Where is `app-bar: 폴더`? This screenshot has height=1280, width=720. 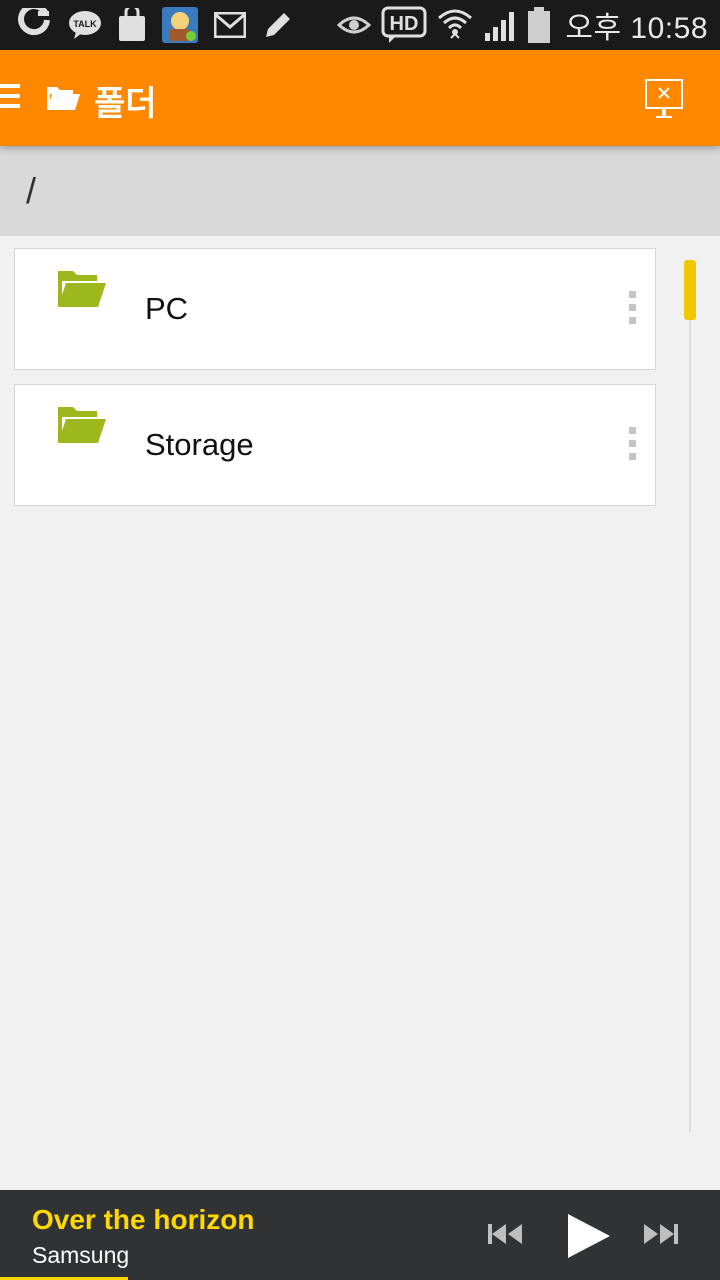 app-bar: 폴더 is located at coordinates (360, 98).